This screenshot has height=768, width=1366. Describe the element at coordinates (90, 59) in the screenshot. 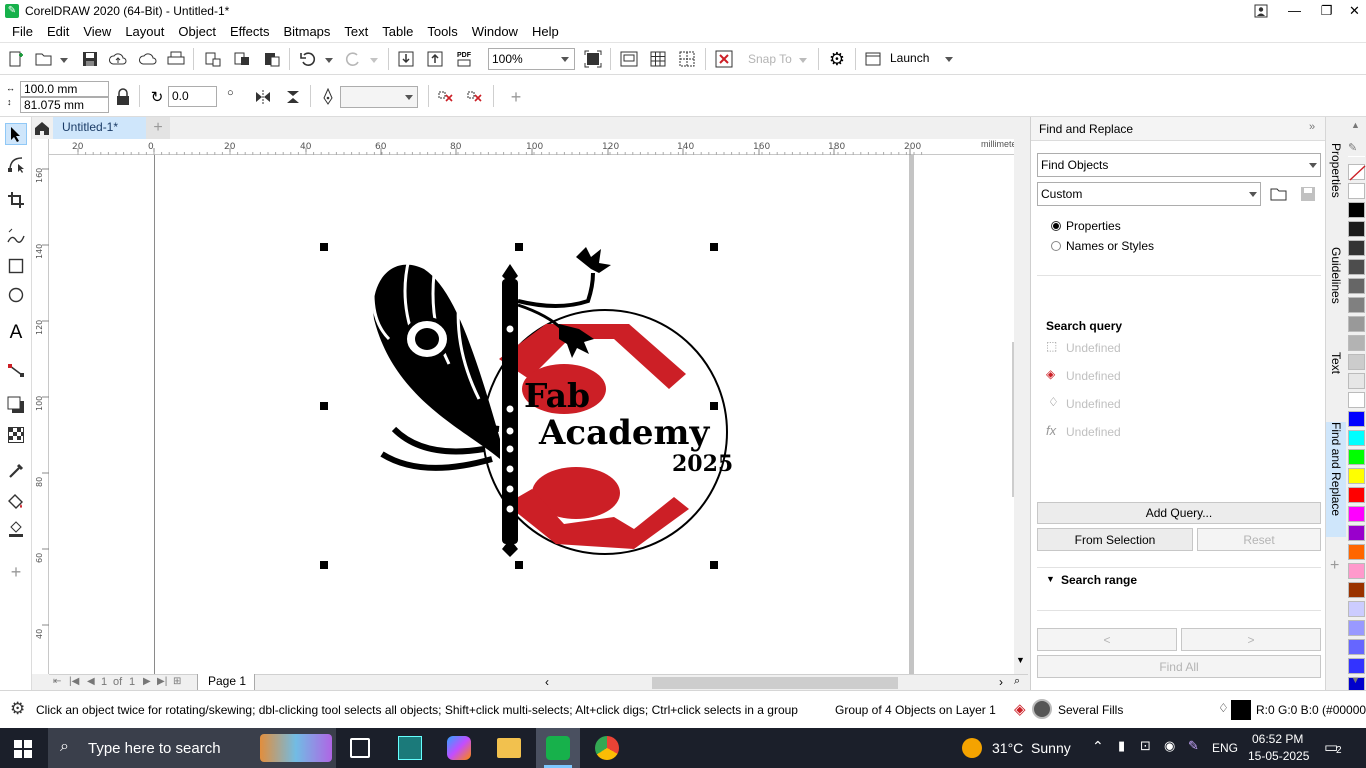

I see `save-icon` at that location.